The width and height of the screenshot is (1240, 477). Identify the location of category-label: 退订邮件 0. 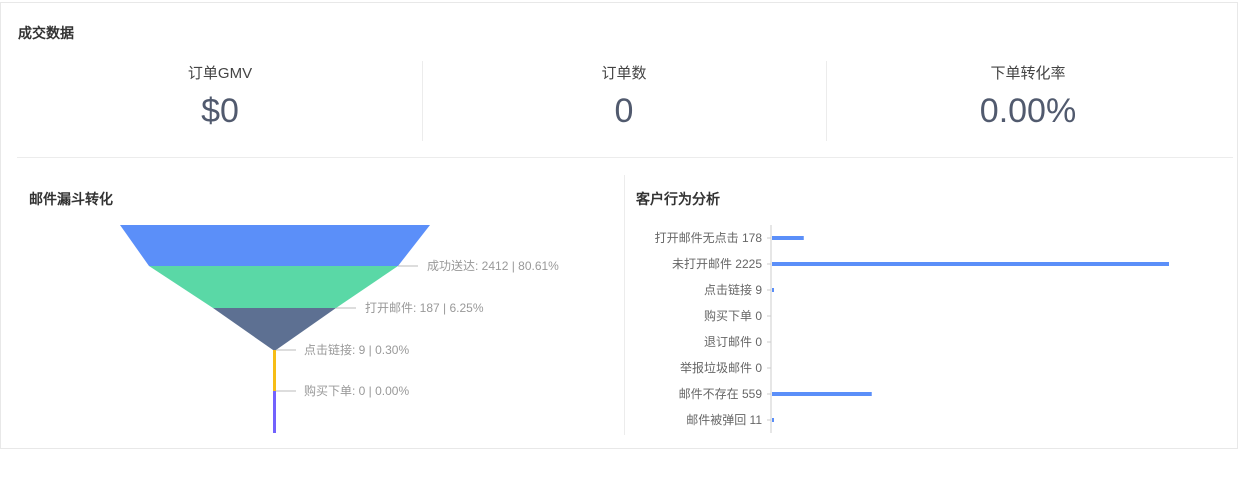
(733, 342).